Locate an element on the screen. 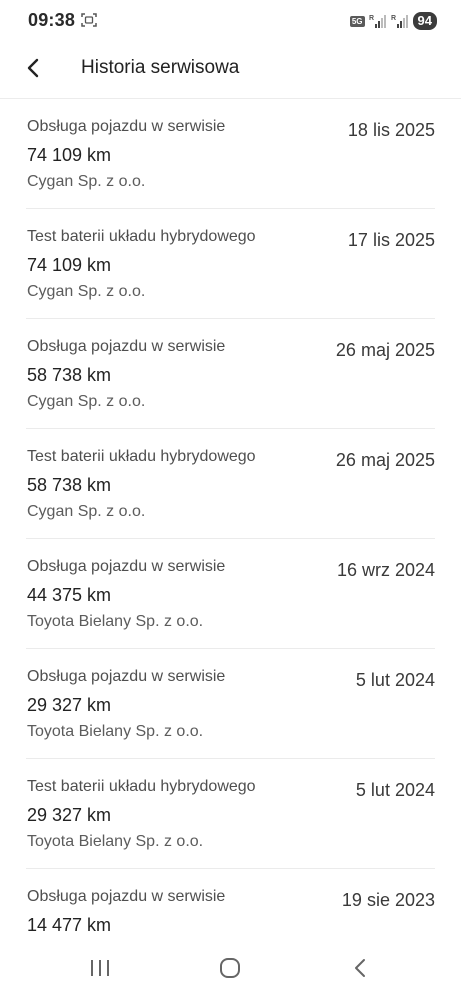 The image size is (461, 999). back-button is located at coordinates (34, 68).